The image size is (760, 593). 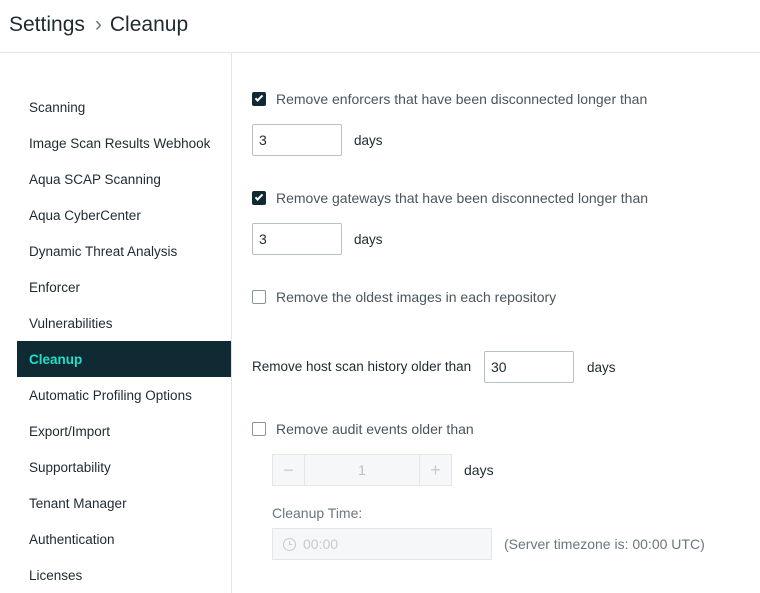 What do you see at coordinates (289, 470) in the screenshot?
I see `minus-icon: −` at bounding box center [289, 470].